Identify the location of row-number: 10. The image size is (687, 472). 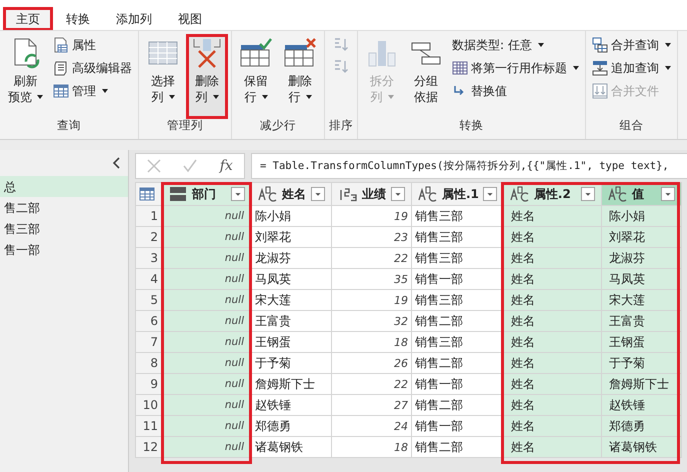
(149, 405).